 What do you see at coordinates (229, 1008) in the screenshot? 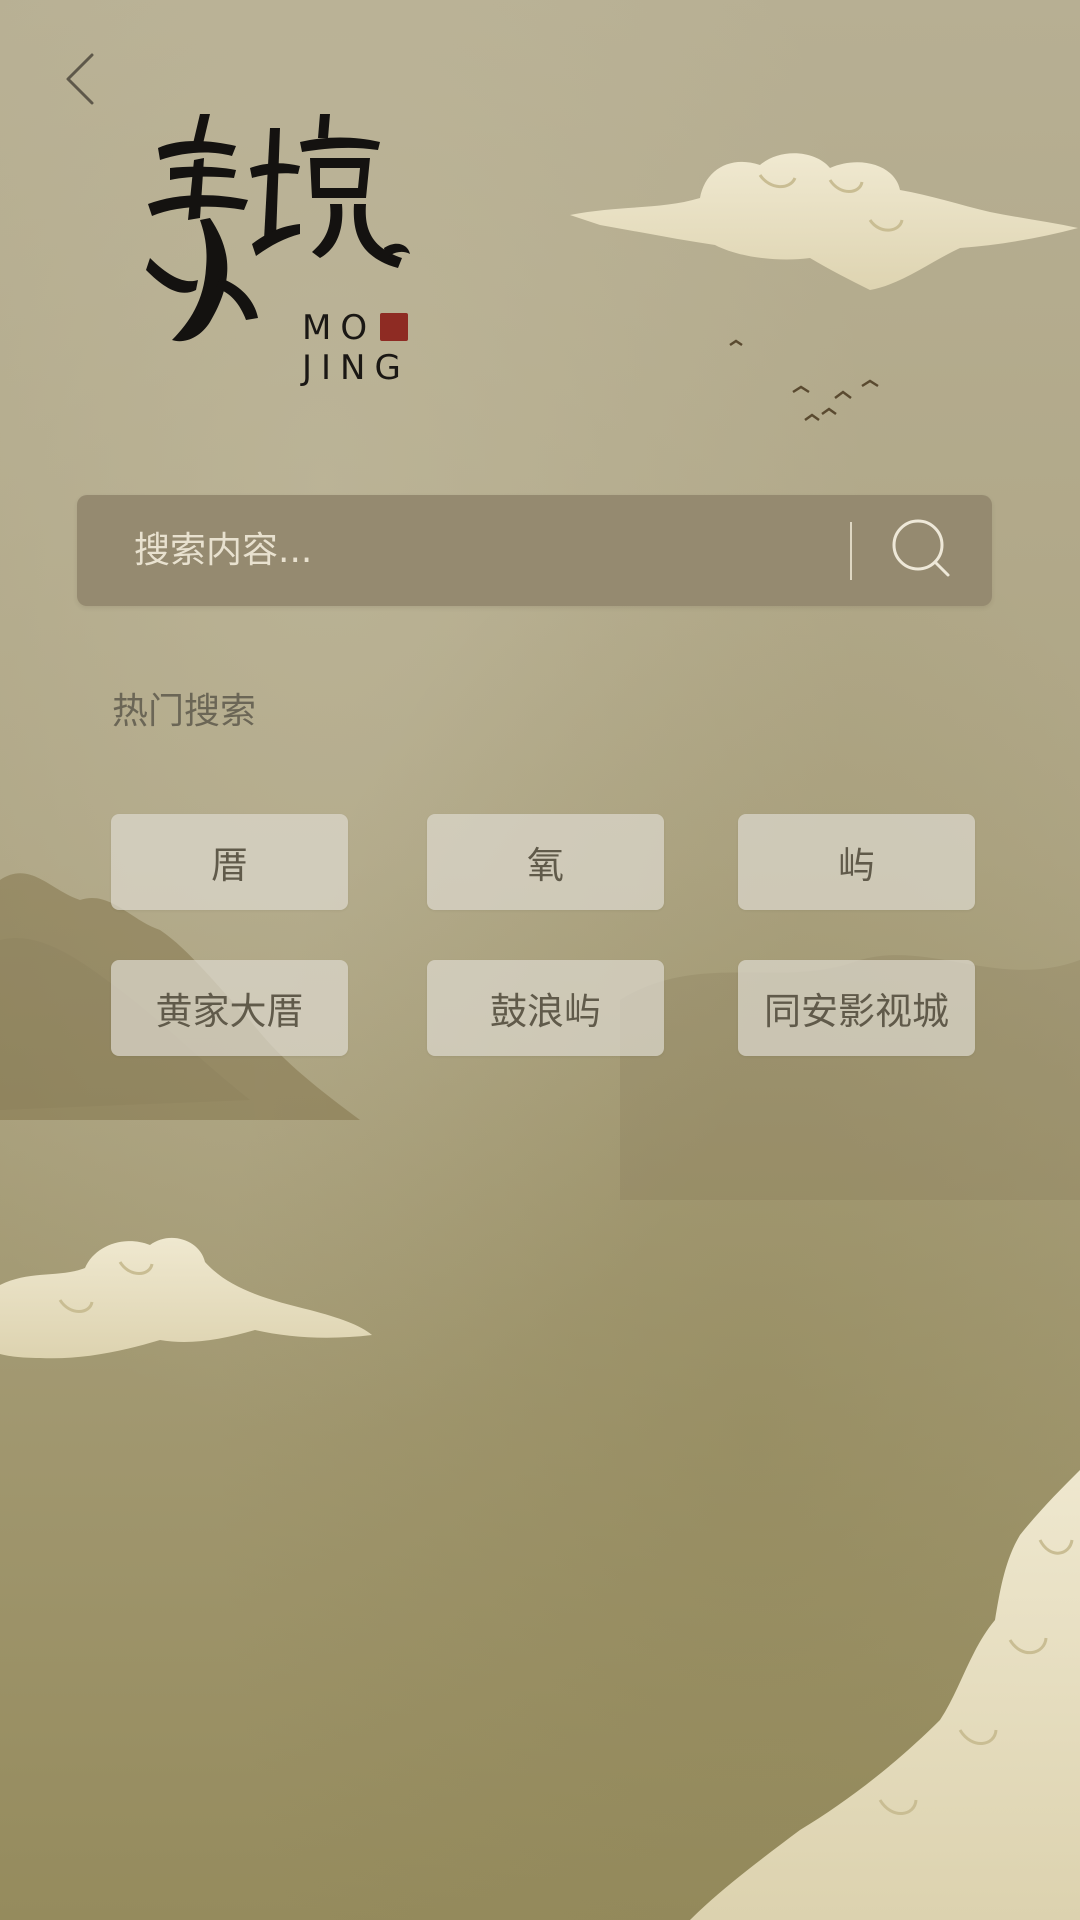
I see `hot-search-tag: 黄家大厝` at bounding box center [229, 1008].